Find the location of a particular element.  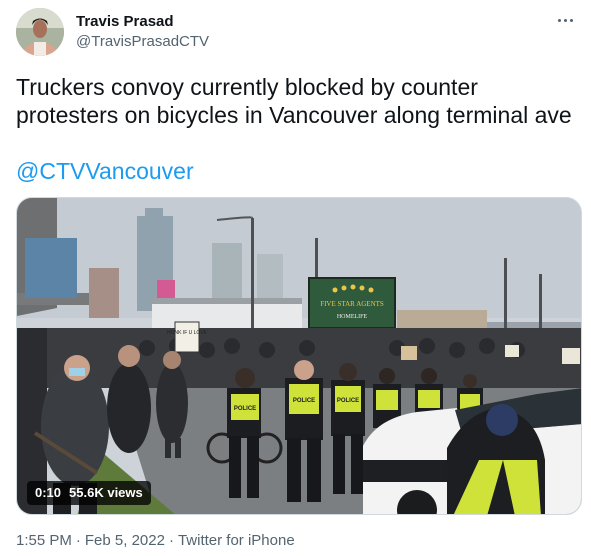

billboard-line2: HOMELIFE is located at coordinates (352, 317).